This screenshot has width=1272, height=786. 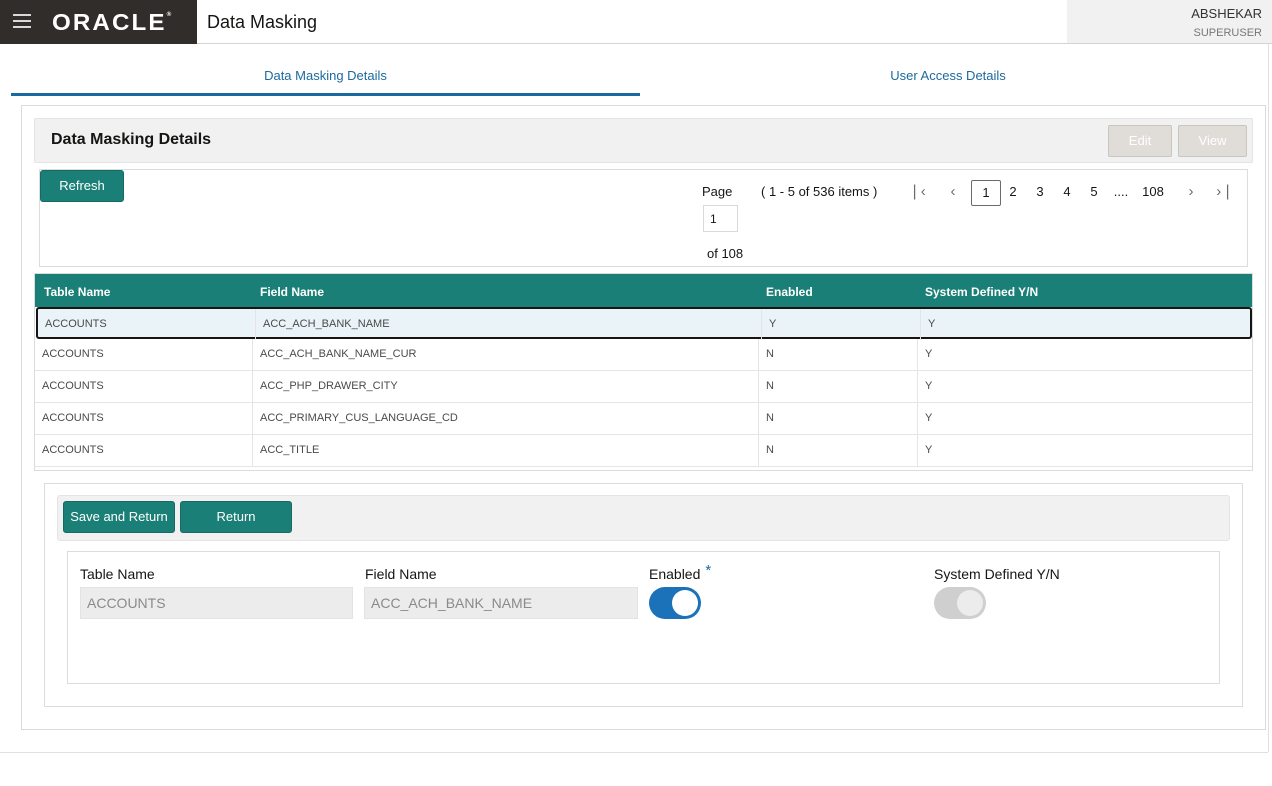 I want to click on section-header: Data Masking Details Edit View, so click(x=643, y=140).